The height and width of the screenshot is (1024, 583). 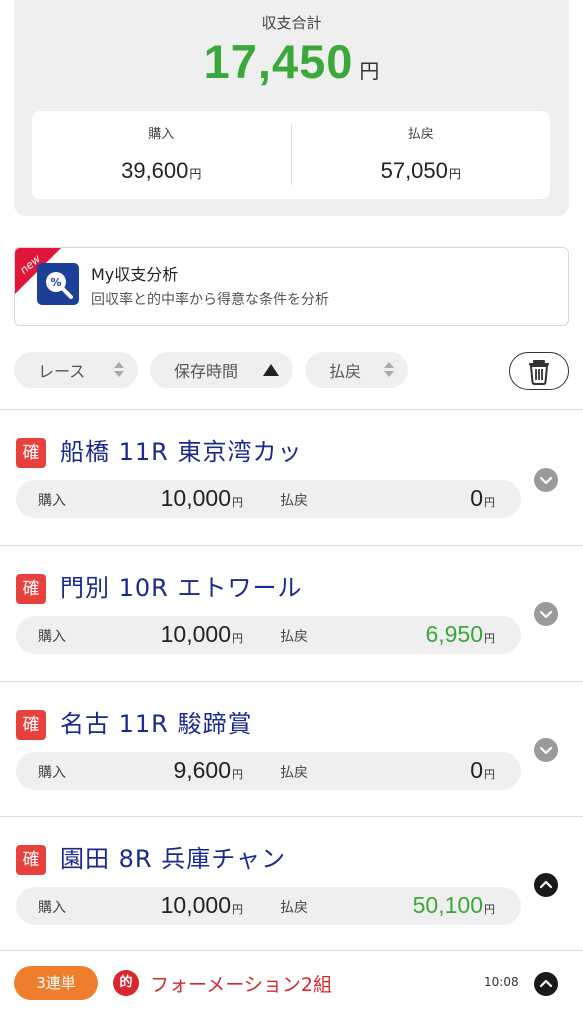 What do you see at coordinates (62, 371) in the screenshot?
I see `sort-race-label: レース` at bounding box center [62, 371].